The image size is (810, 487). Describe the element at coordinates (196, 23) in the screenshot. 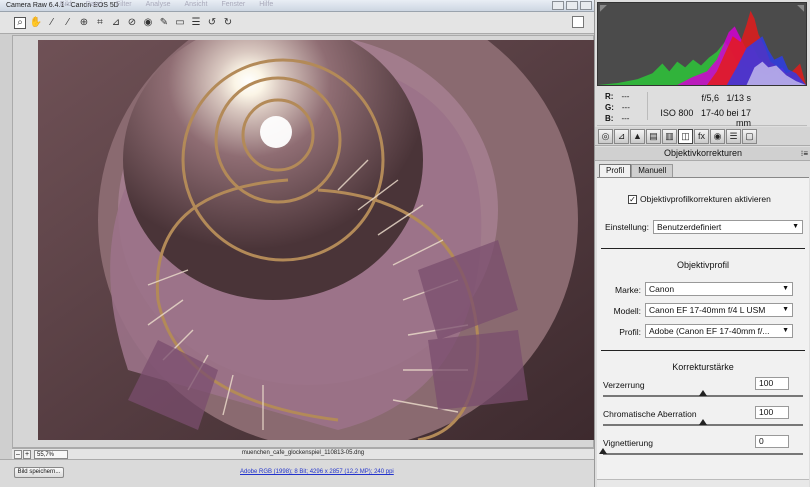

I see `preferences-icon: ☰` at that location.